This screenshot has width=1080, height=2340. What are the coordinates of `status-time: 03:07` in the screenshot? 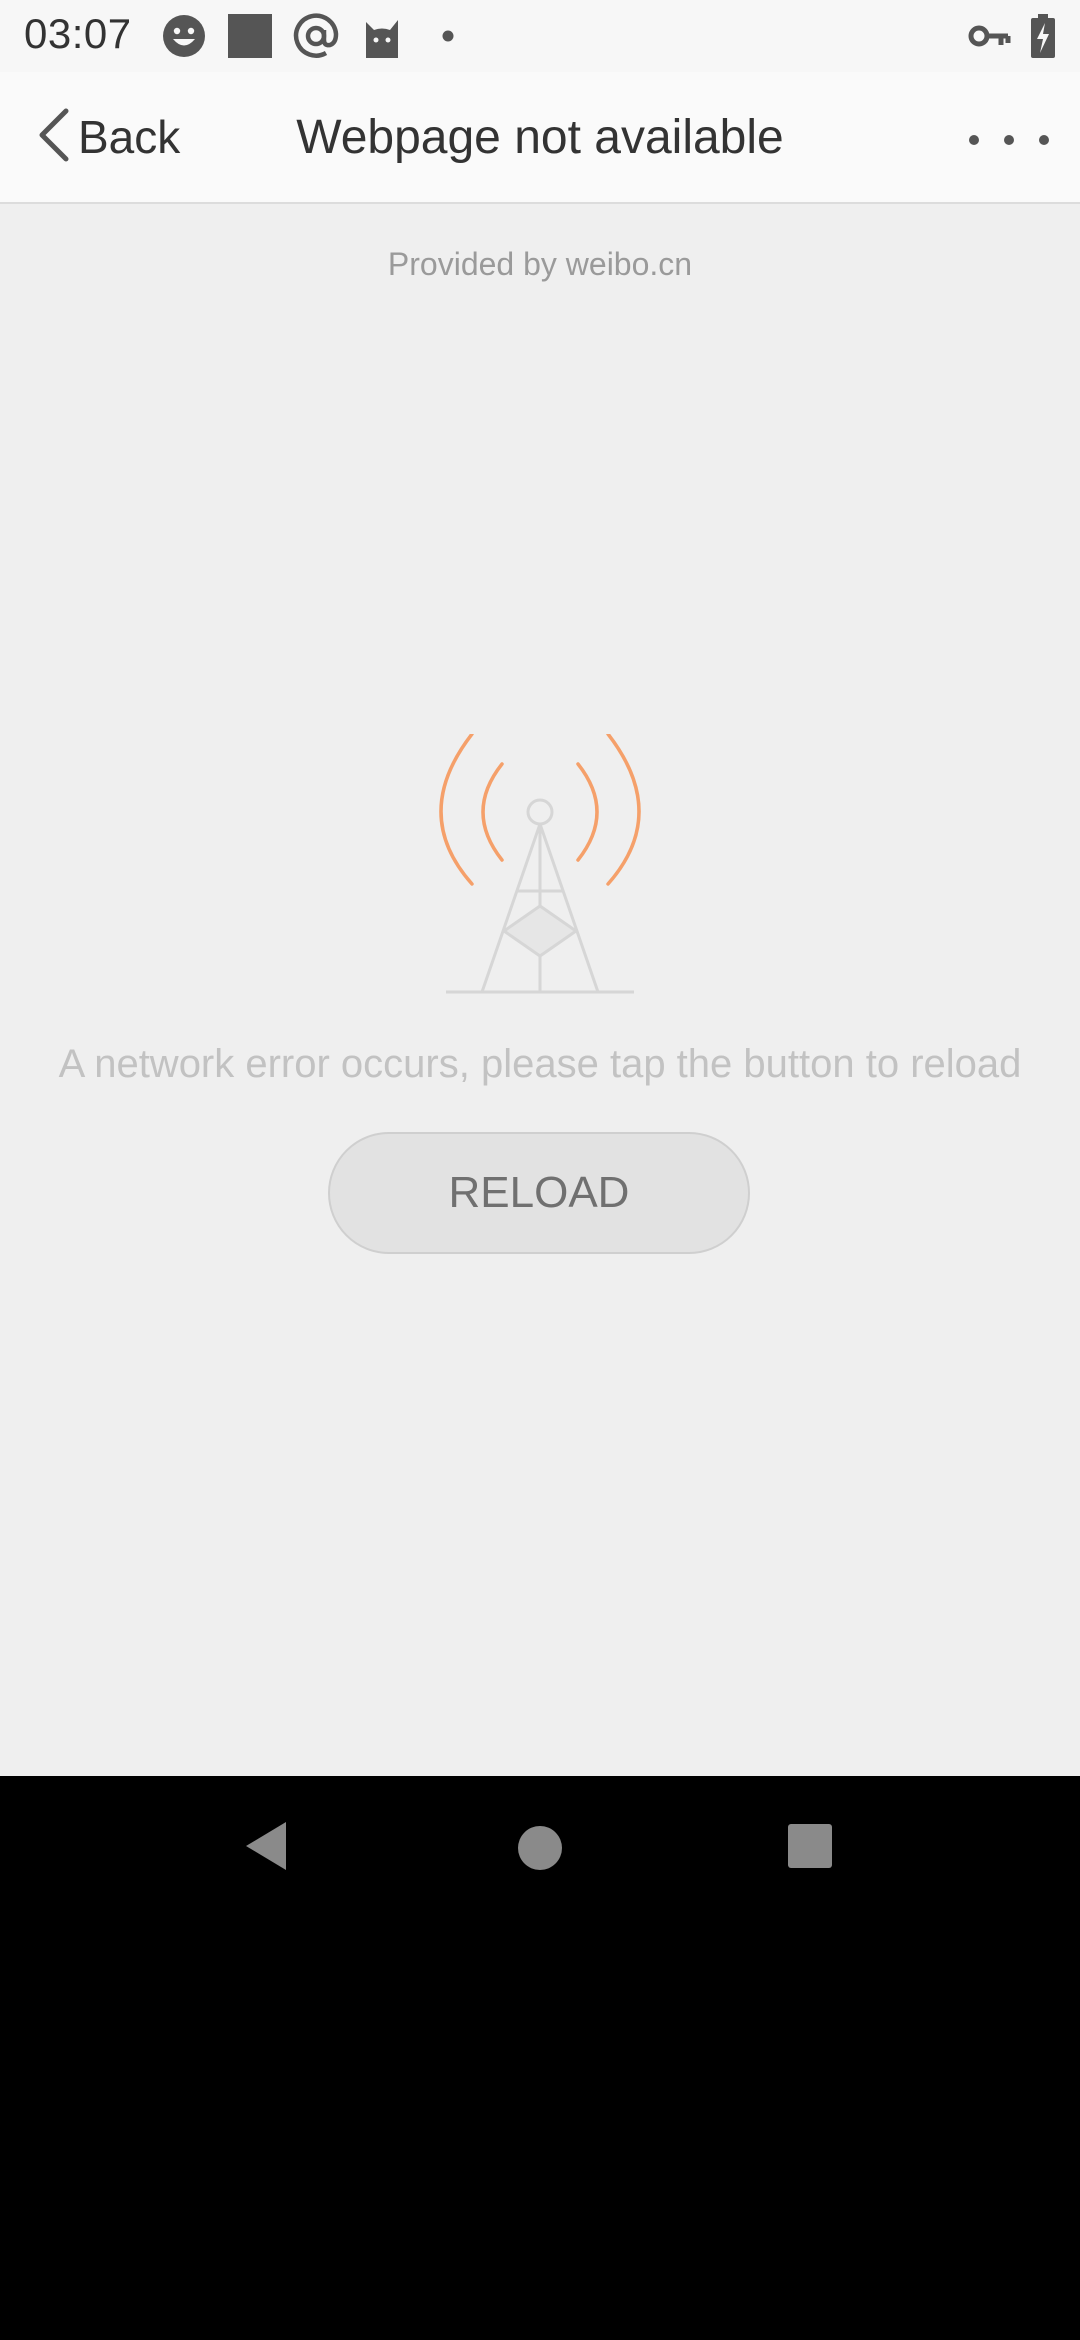 It's located at (78, 33).